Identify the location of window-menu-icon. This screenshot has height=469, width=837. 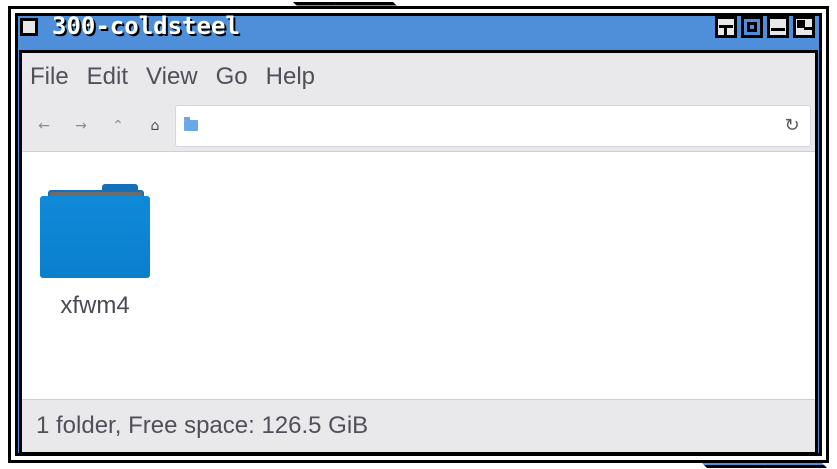
(29, 27).